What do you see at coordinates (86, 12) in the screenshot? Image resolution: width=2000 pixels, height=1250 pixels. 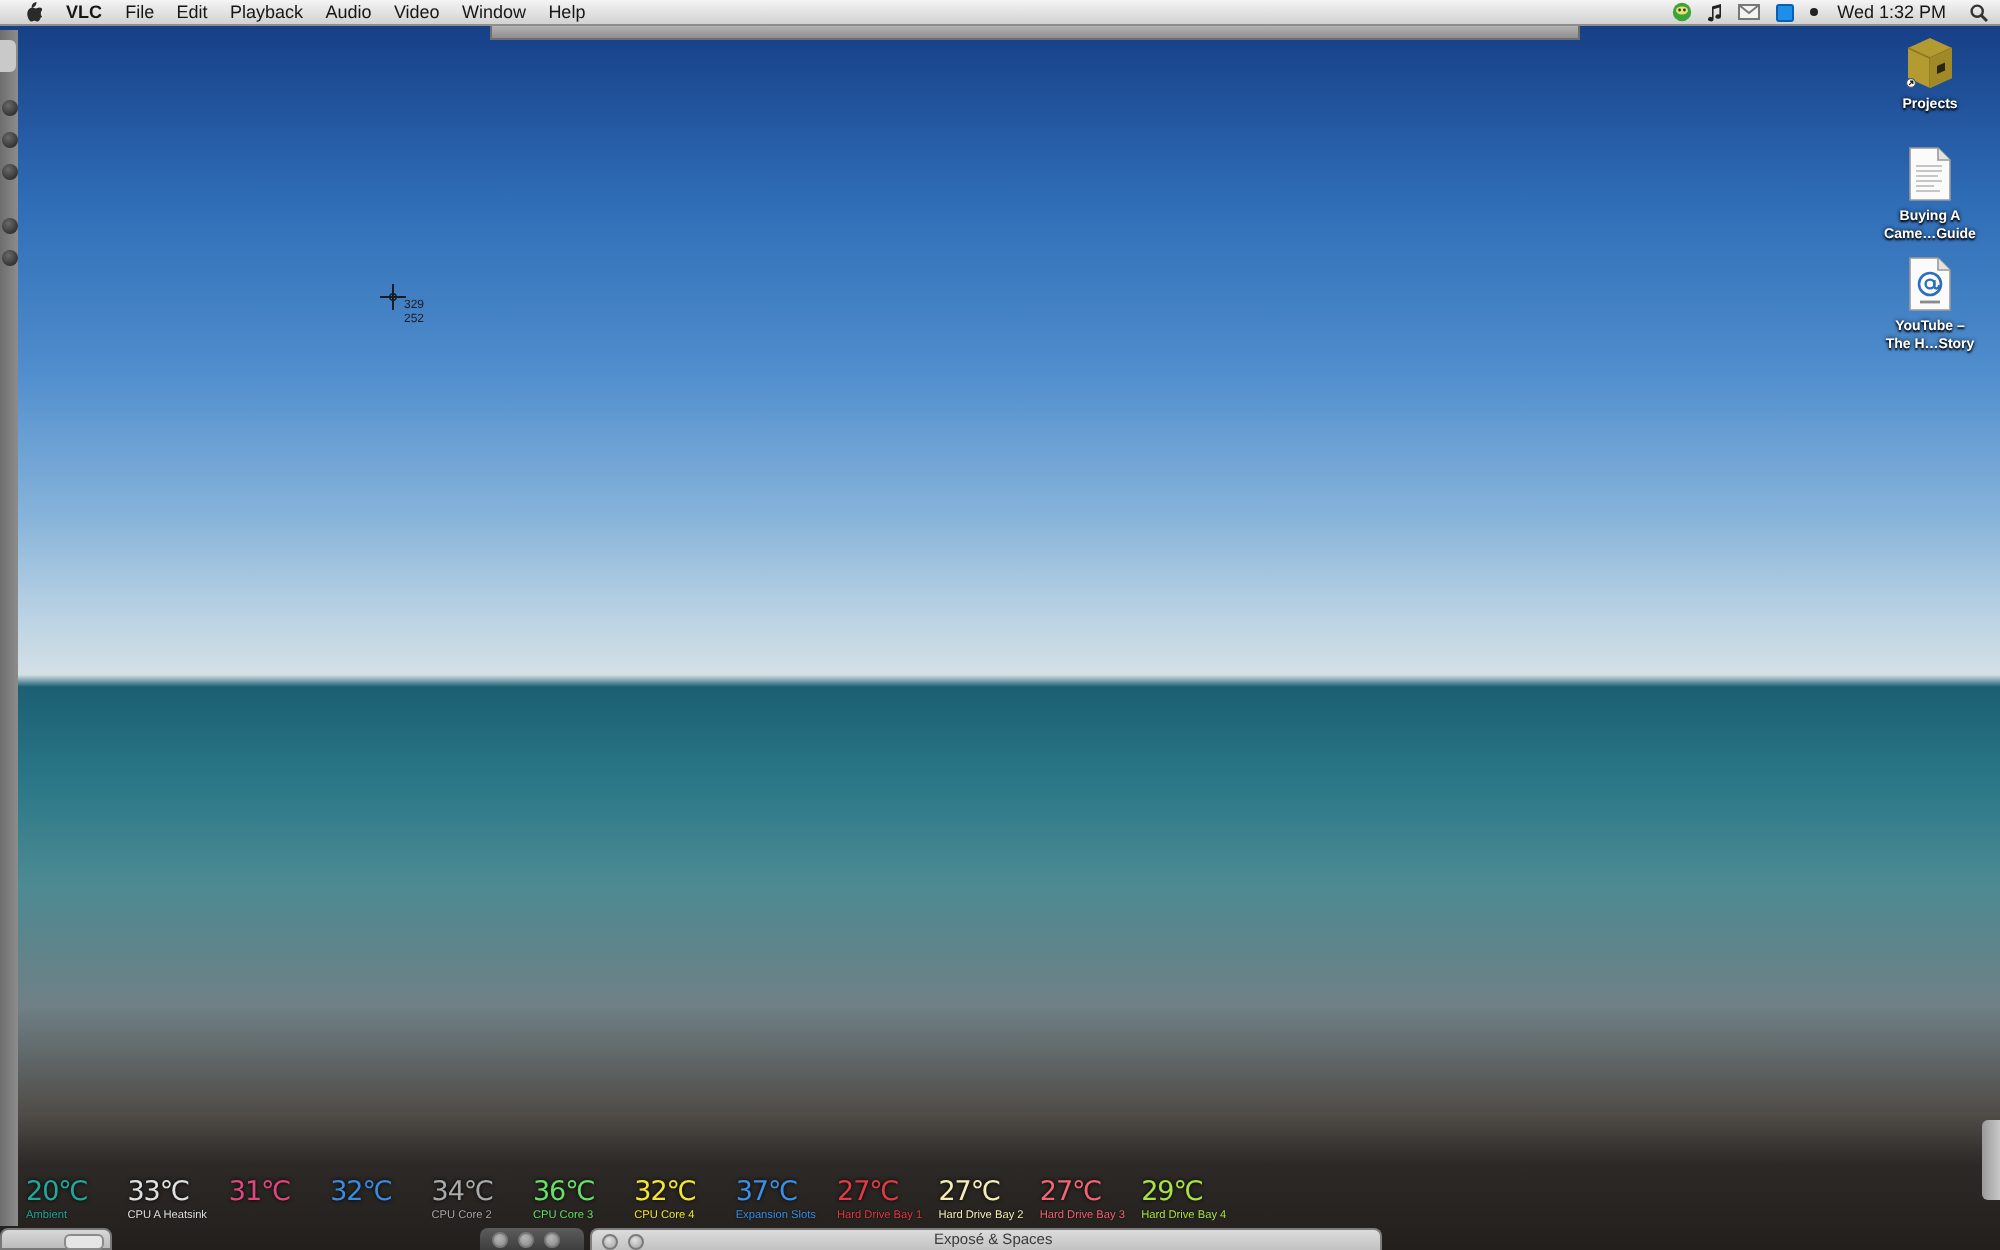 I see `app-menu: VLC` at bounding box center [86, 12].